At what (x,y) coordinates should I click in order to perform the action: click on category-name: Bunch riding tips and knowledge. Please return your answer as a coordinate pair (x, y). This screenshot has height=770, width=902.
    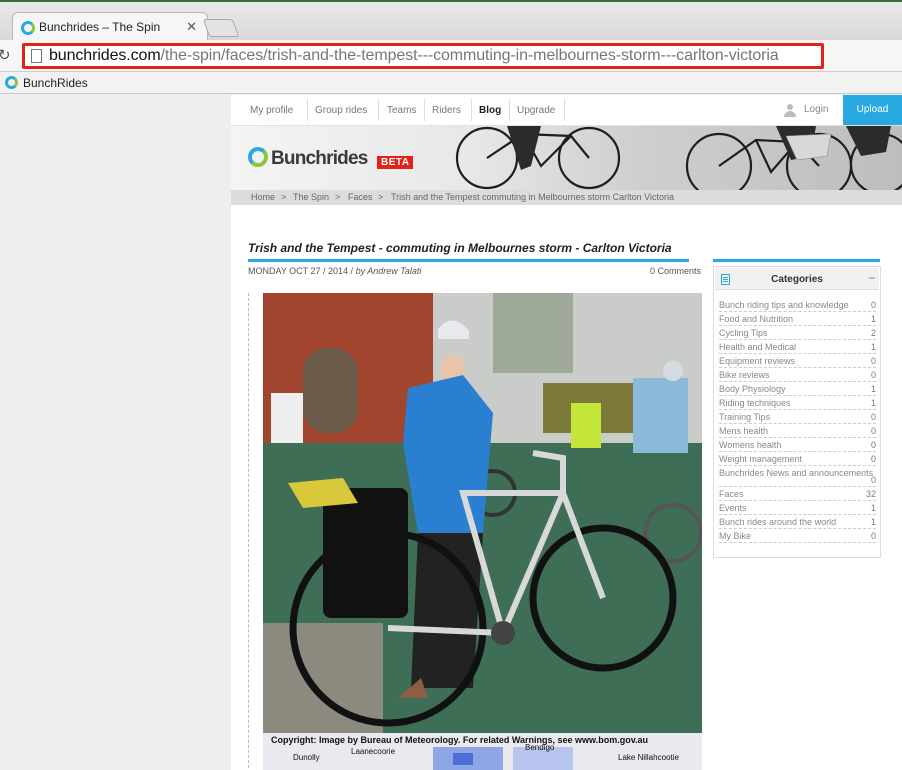
    Looking at the image, I should click on (784, 305).